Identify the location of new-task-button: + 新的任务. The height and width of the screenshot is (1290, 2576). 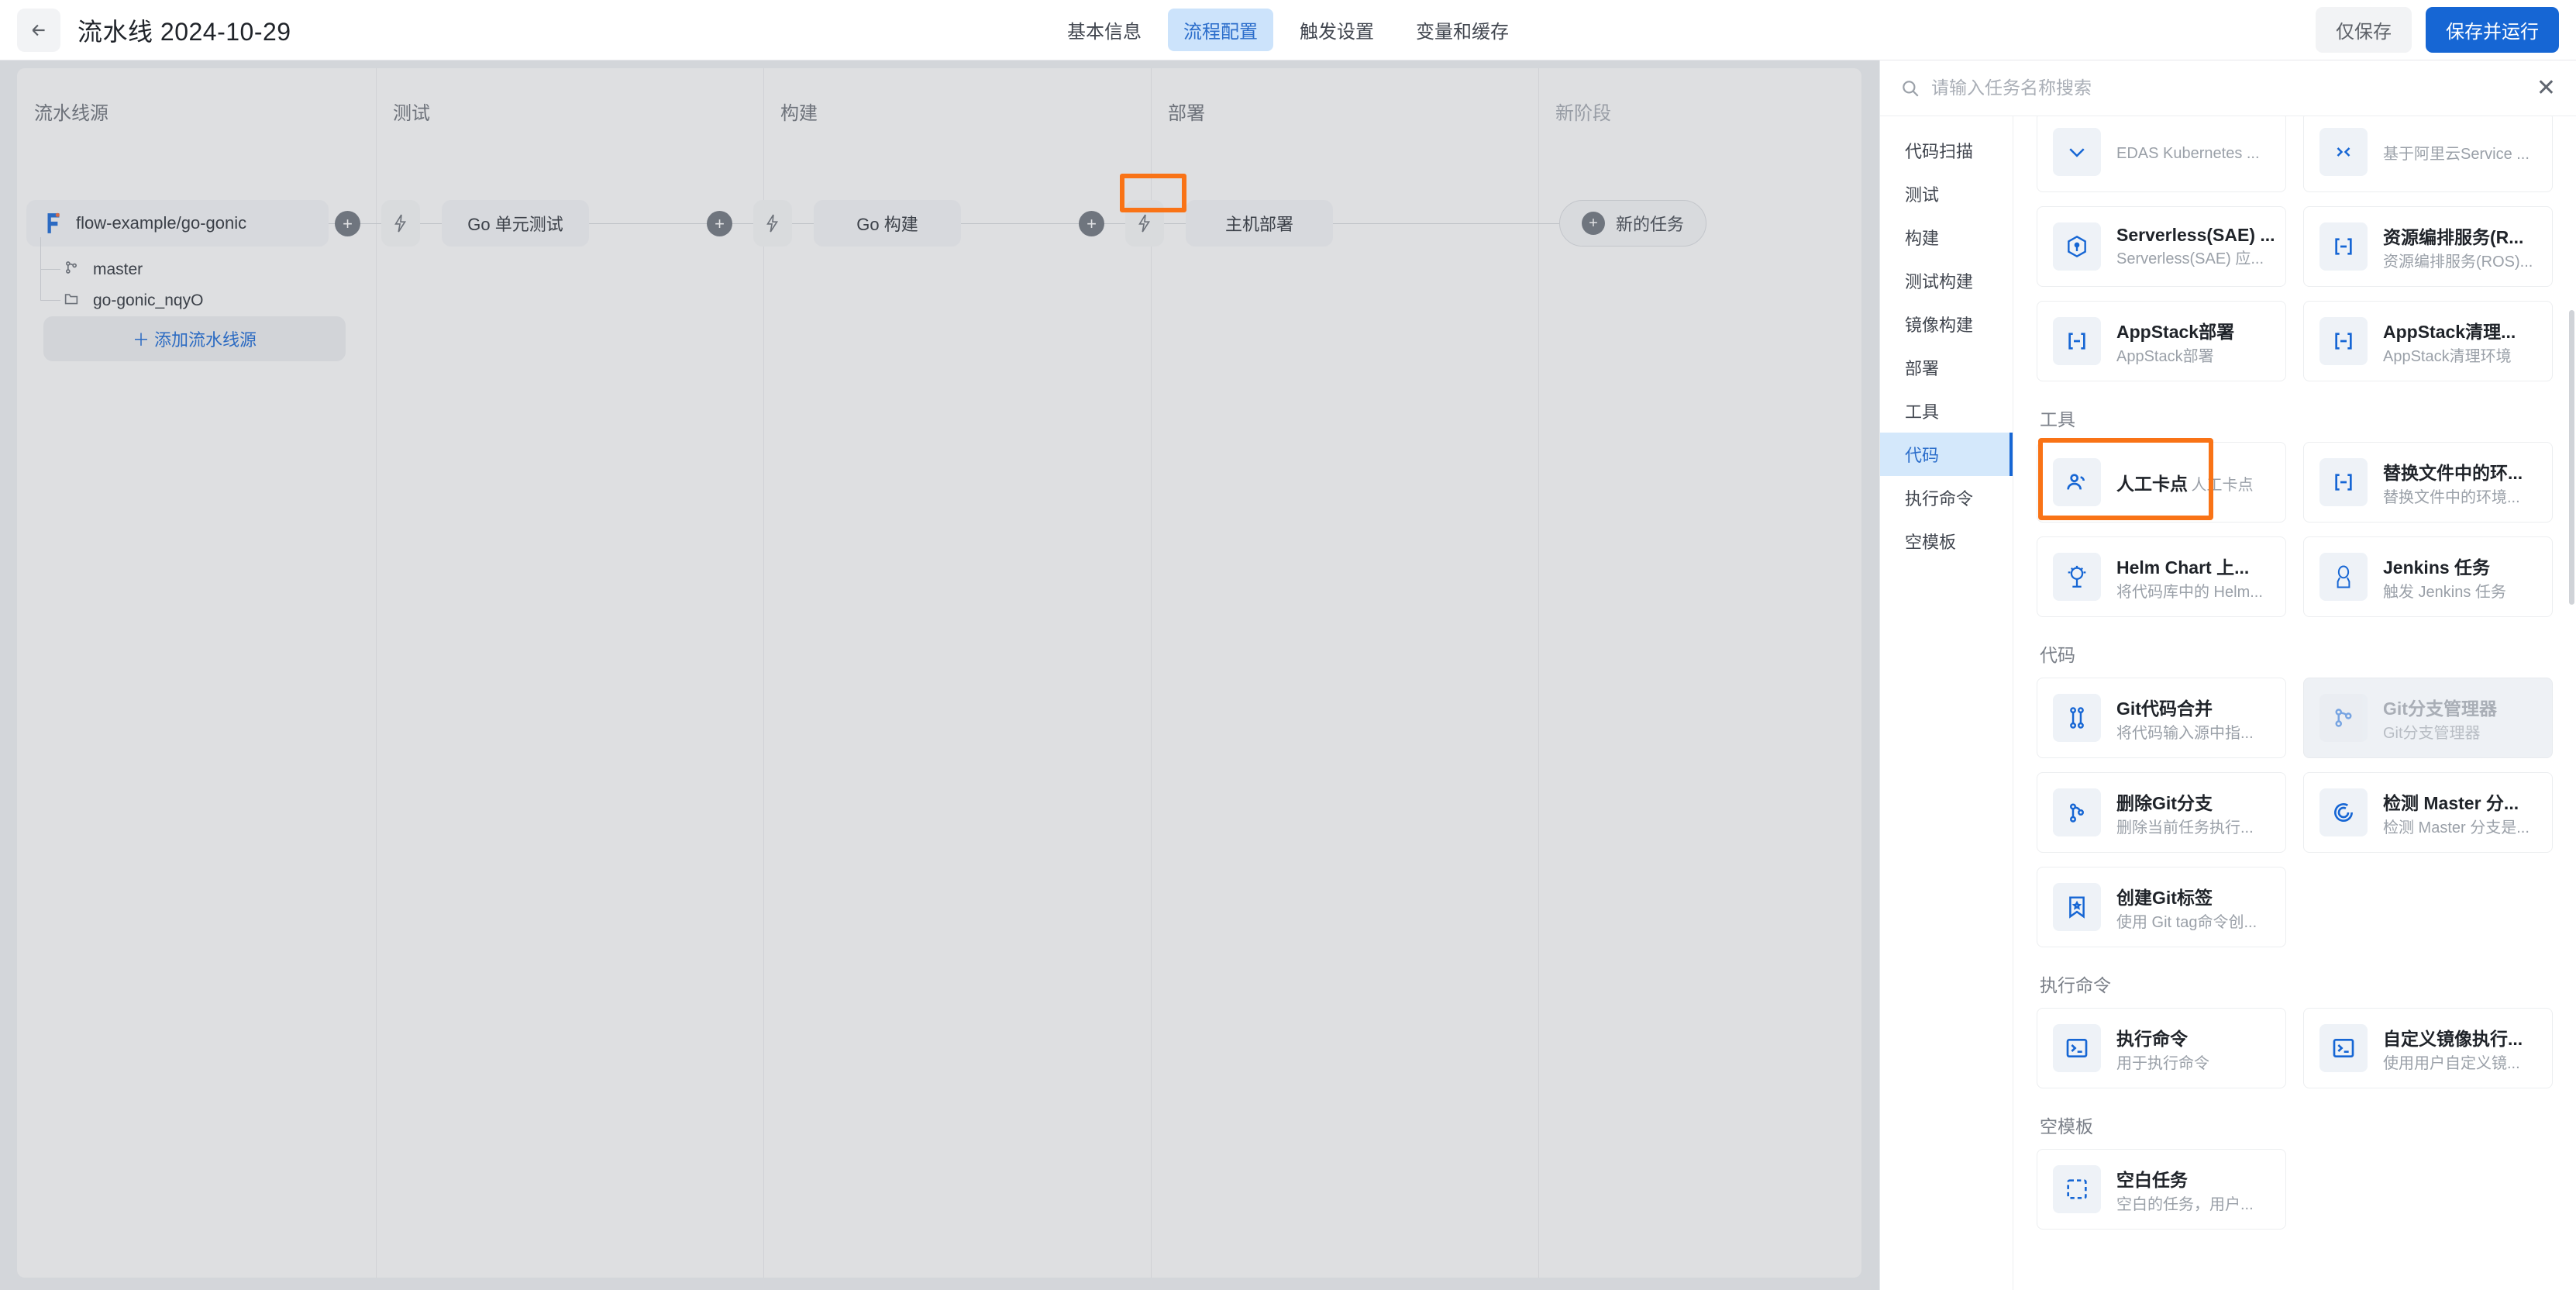
(1633, 223).